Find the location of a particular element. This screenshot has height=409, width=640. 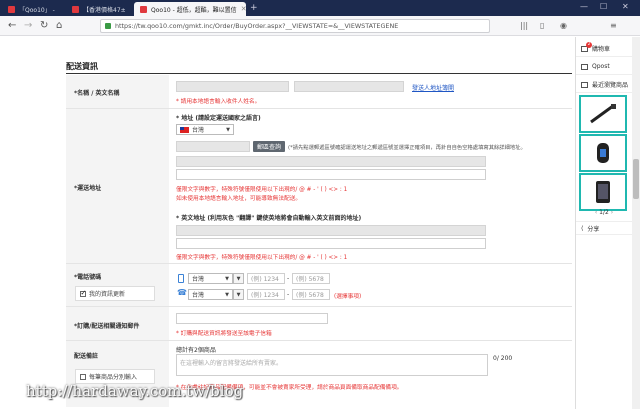

phone-label-cell: *電話號碼 我的資訊更新 is located at coordinates (117, 285).